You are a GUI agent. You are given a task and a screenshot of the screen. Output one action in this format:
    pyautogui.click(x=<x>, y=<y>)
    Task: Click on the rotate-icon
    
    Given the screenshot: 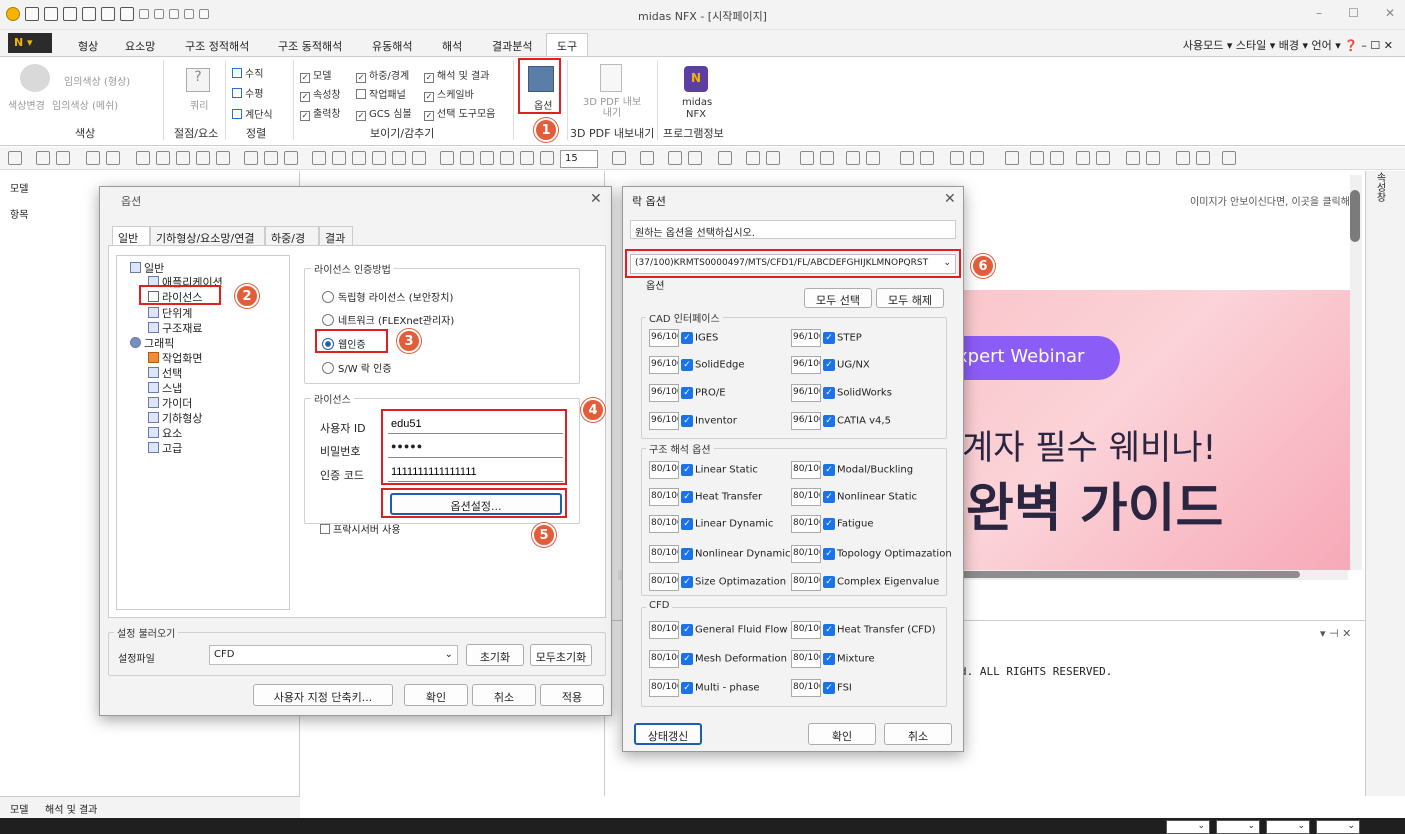 What is the action you would take?
    pyautogui.click(x=203, y=158)
    